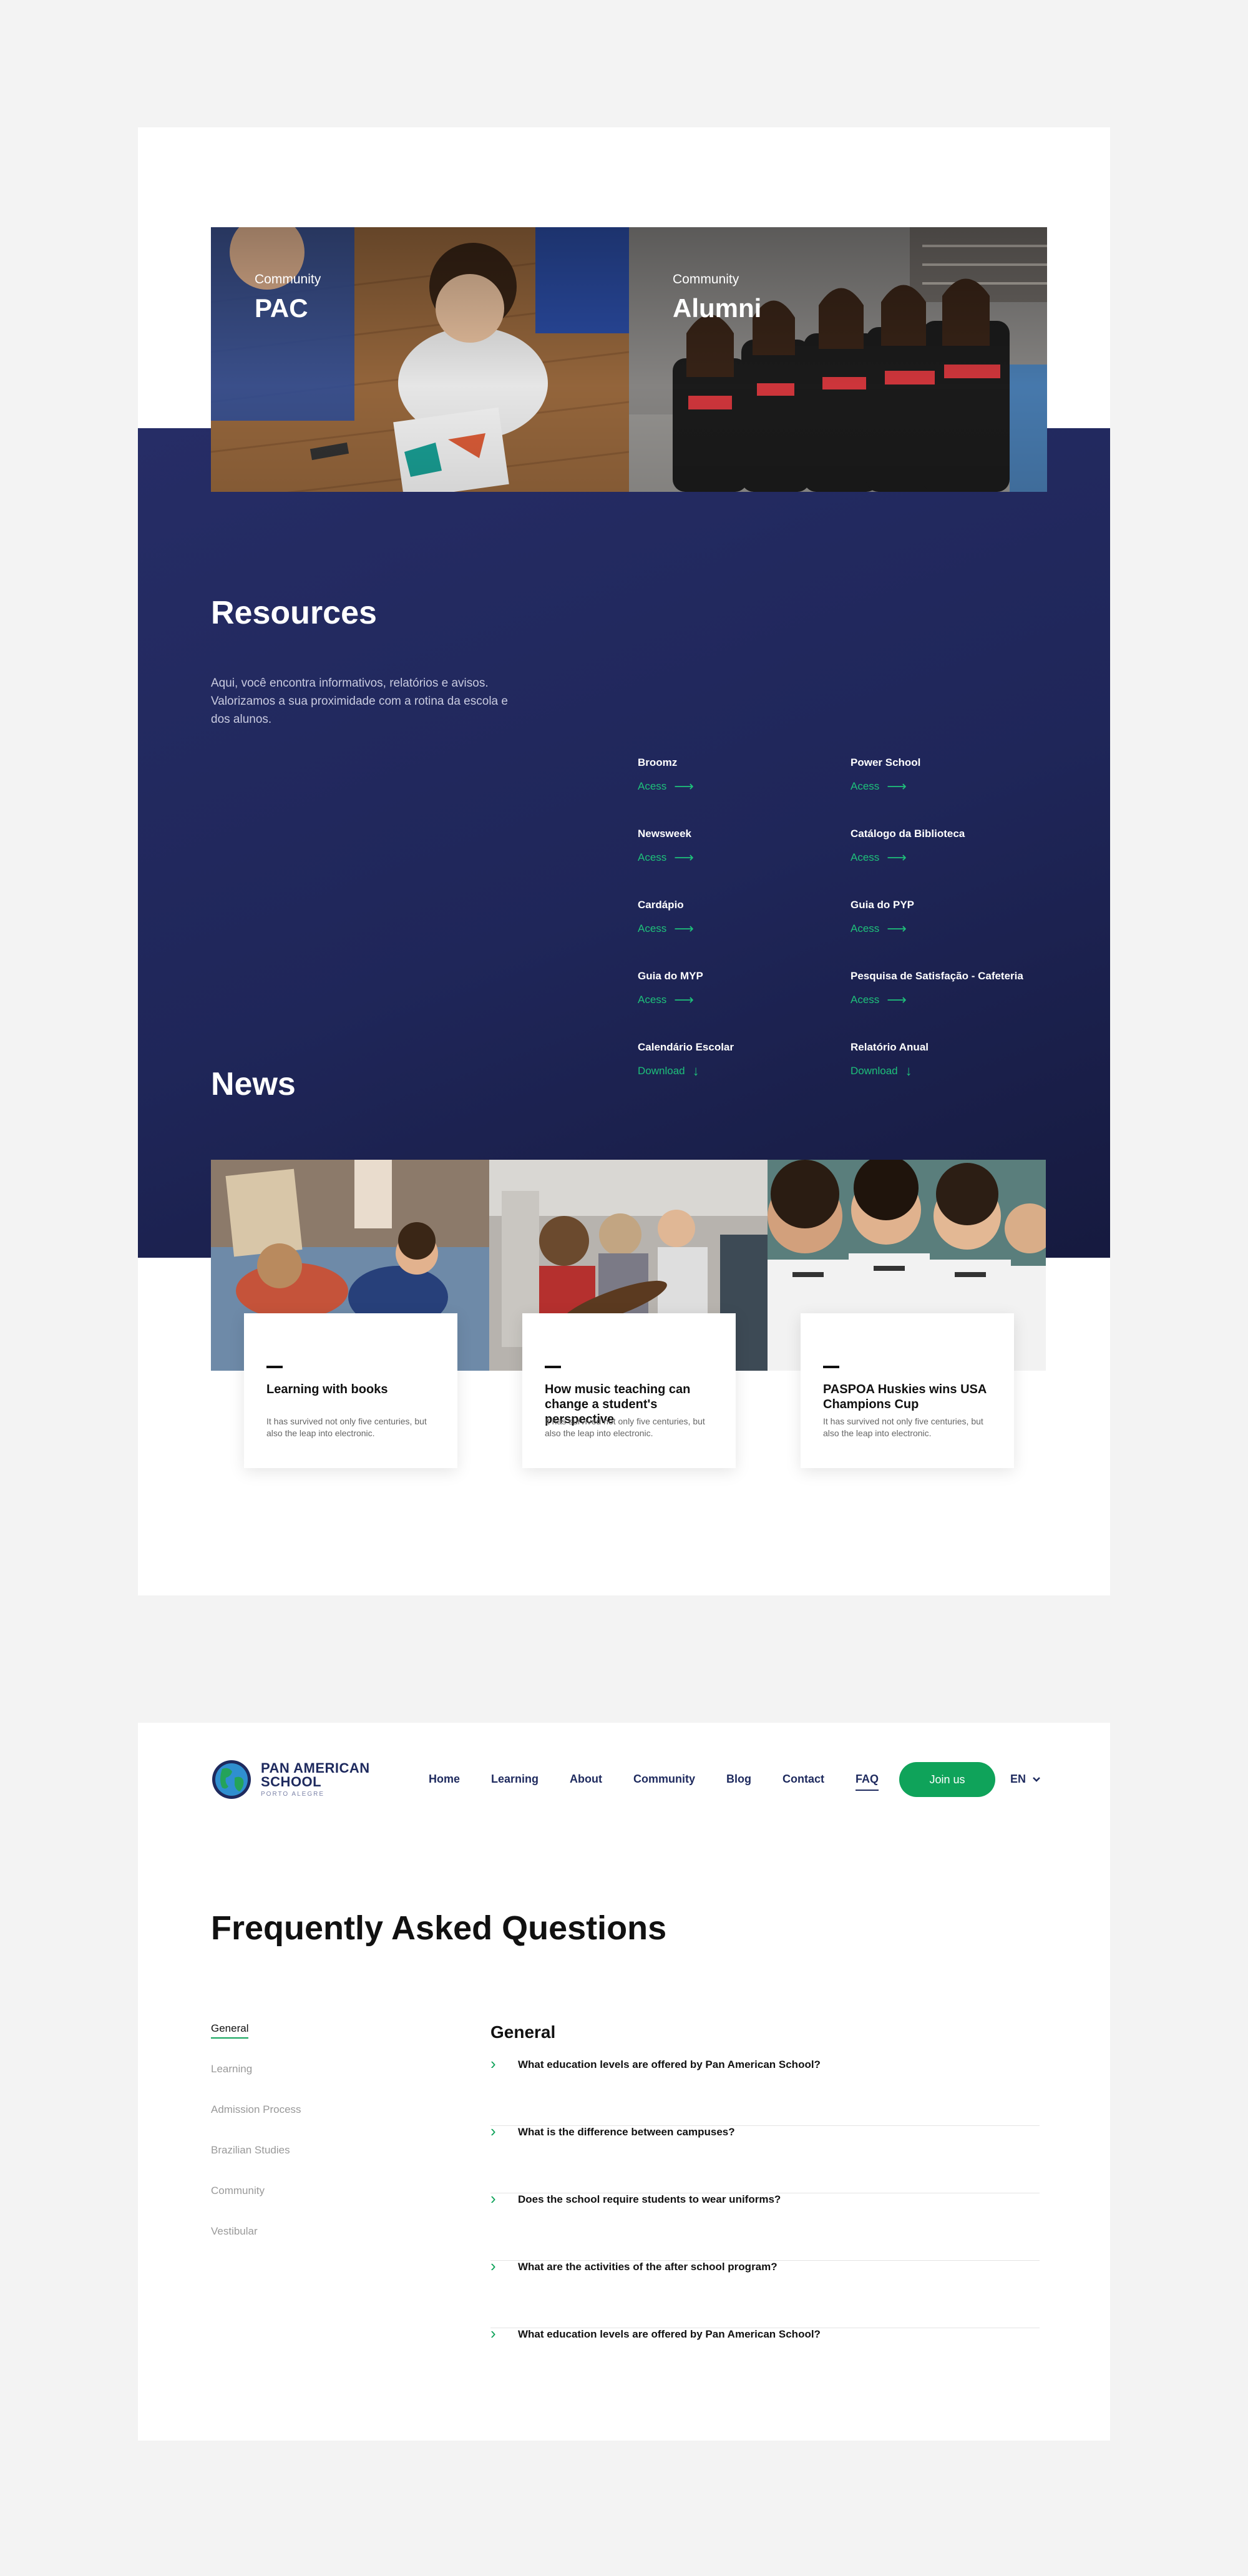 The width and height of the screenshot is (1248, 2576). Describe the element at coordinates (658, 762) in the screenshot. I see `resource-name: Broomz` at that location.